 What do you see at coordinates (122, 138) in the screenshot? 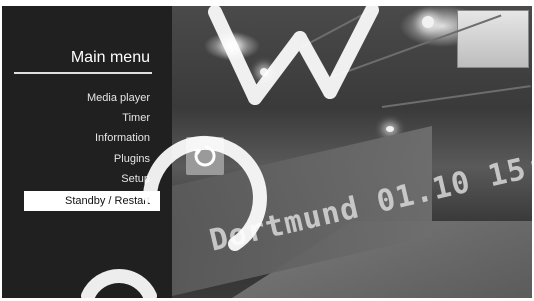
I see `menu-item-information: Information` at bounding box center [122, 138].